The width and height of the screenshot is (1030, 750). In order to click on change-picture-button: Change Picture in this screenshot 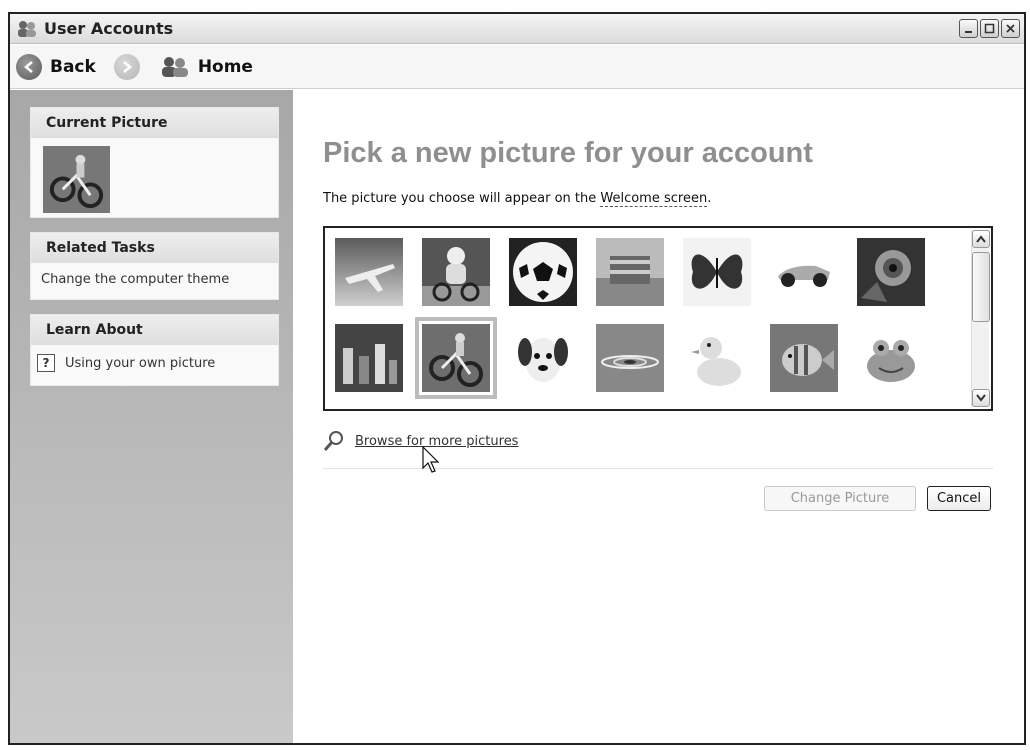, I will do `click(840, 498)`.